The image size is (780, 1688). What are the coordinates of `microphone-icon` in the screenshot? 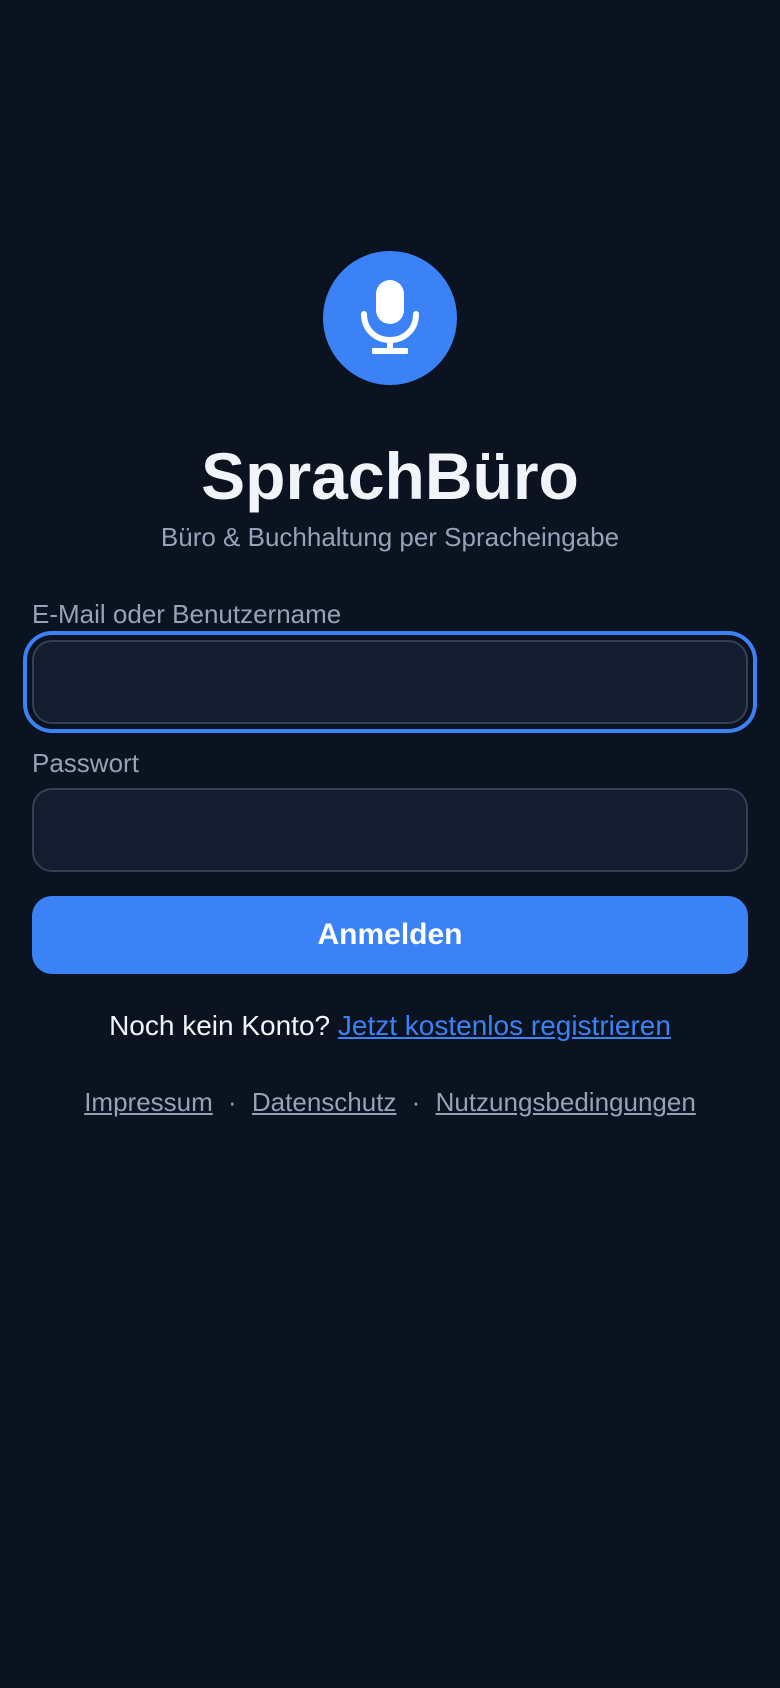 It's located at (390, 317).